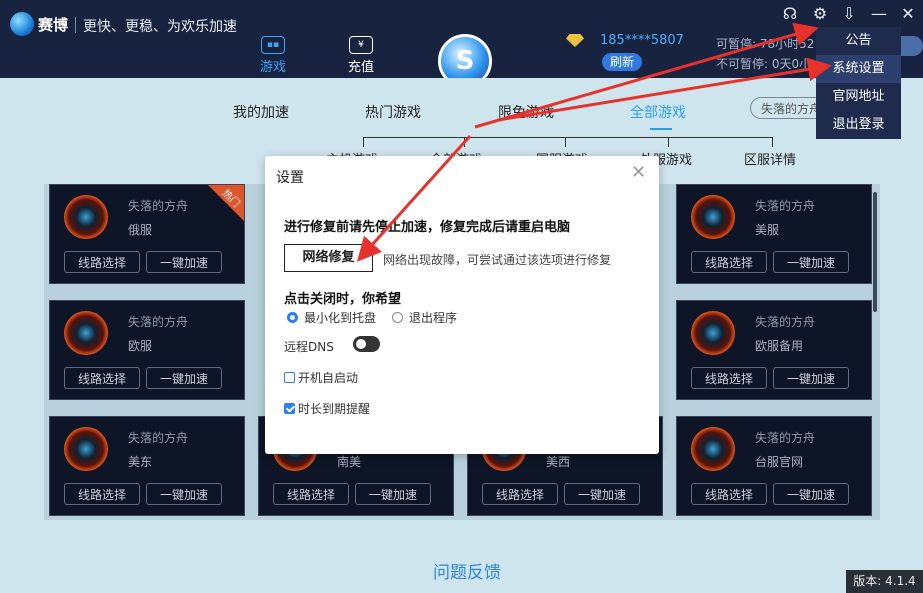 The width and height of the screenshot is (923, 593). Describe the element at coordinates (638, 172) in the screenshot. I see `dialog-close-icon: ✕` at that location.